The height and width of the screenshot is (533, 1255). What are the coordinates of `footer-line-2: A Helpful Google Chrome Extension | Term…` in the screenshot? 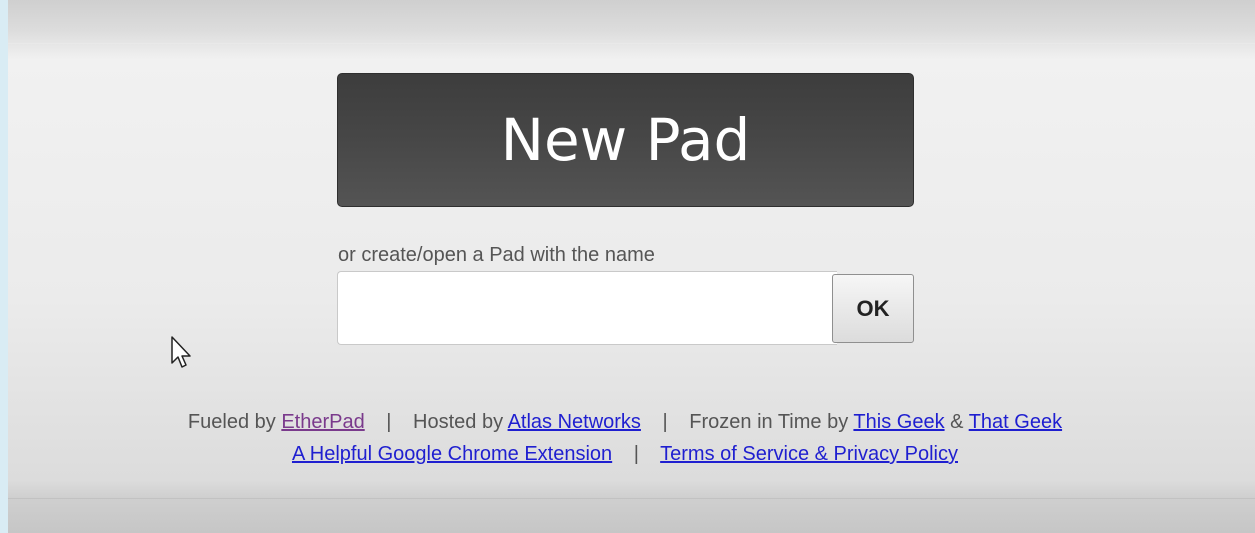 It's located at (625, 454).